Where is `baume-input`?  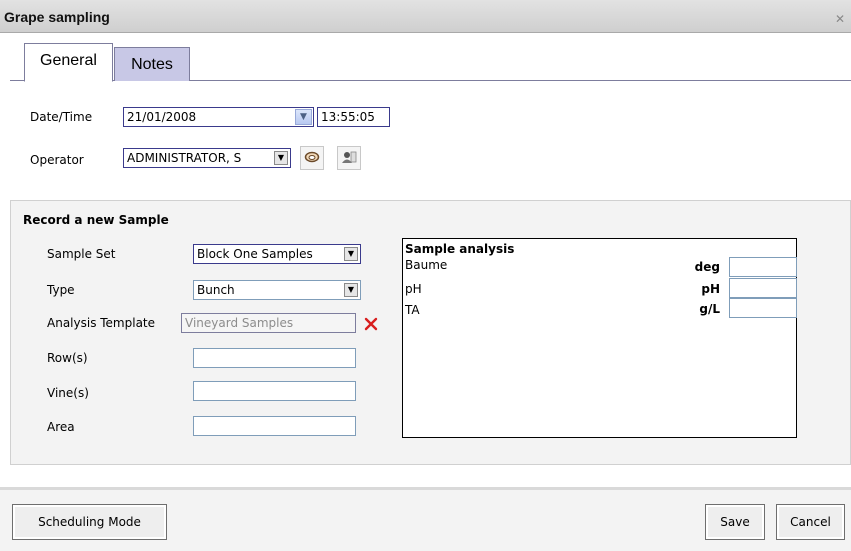 baume-input is located at coordinates (763, 267).